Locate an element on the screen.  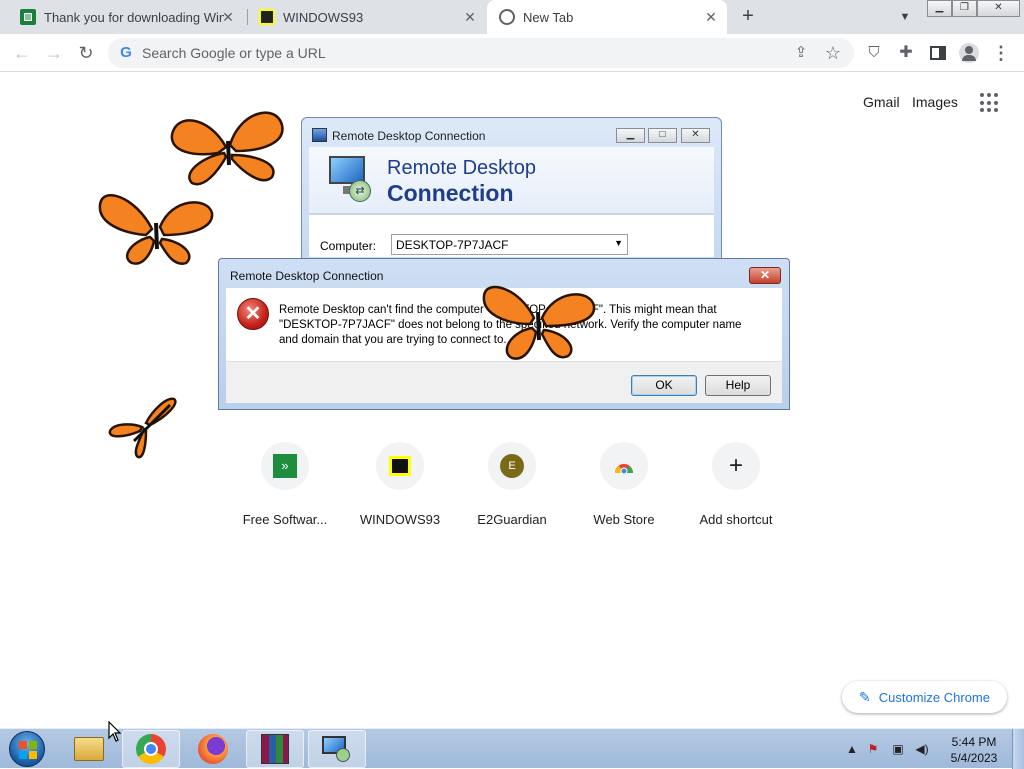
shortcut-label: Add shortcut is located at coordinates (736, 519).